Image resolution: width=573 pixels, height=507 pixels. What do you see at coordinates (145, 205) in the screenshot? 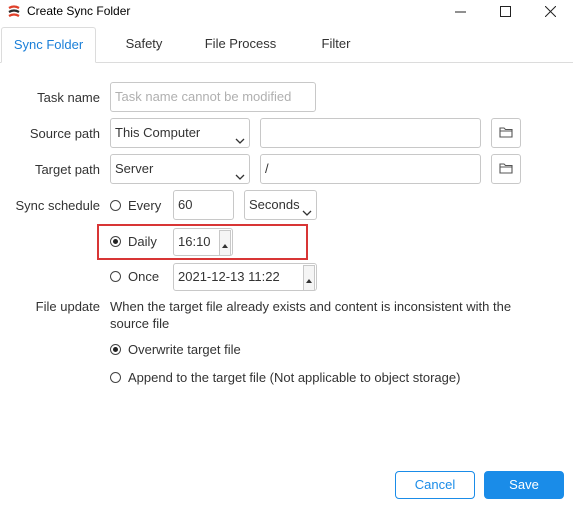
I see `every-radio-label: Every` at bounding box center [145, 205].